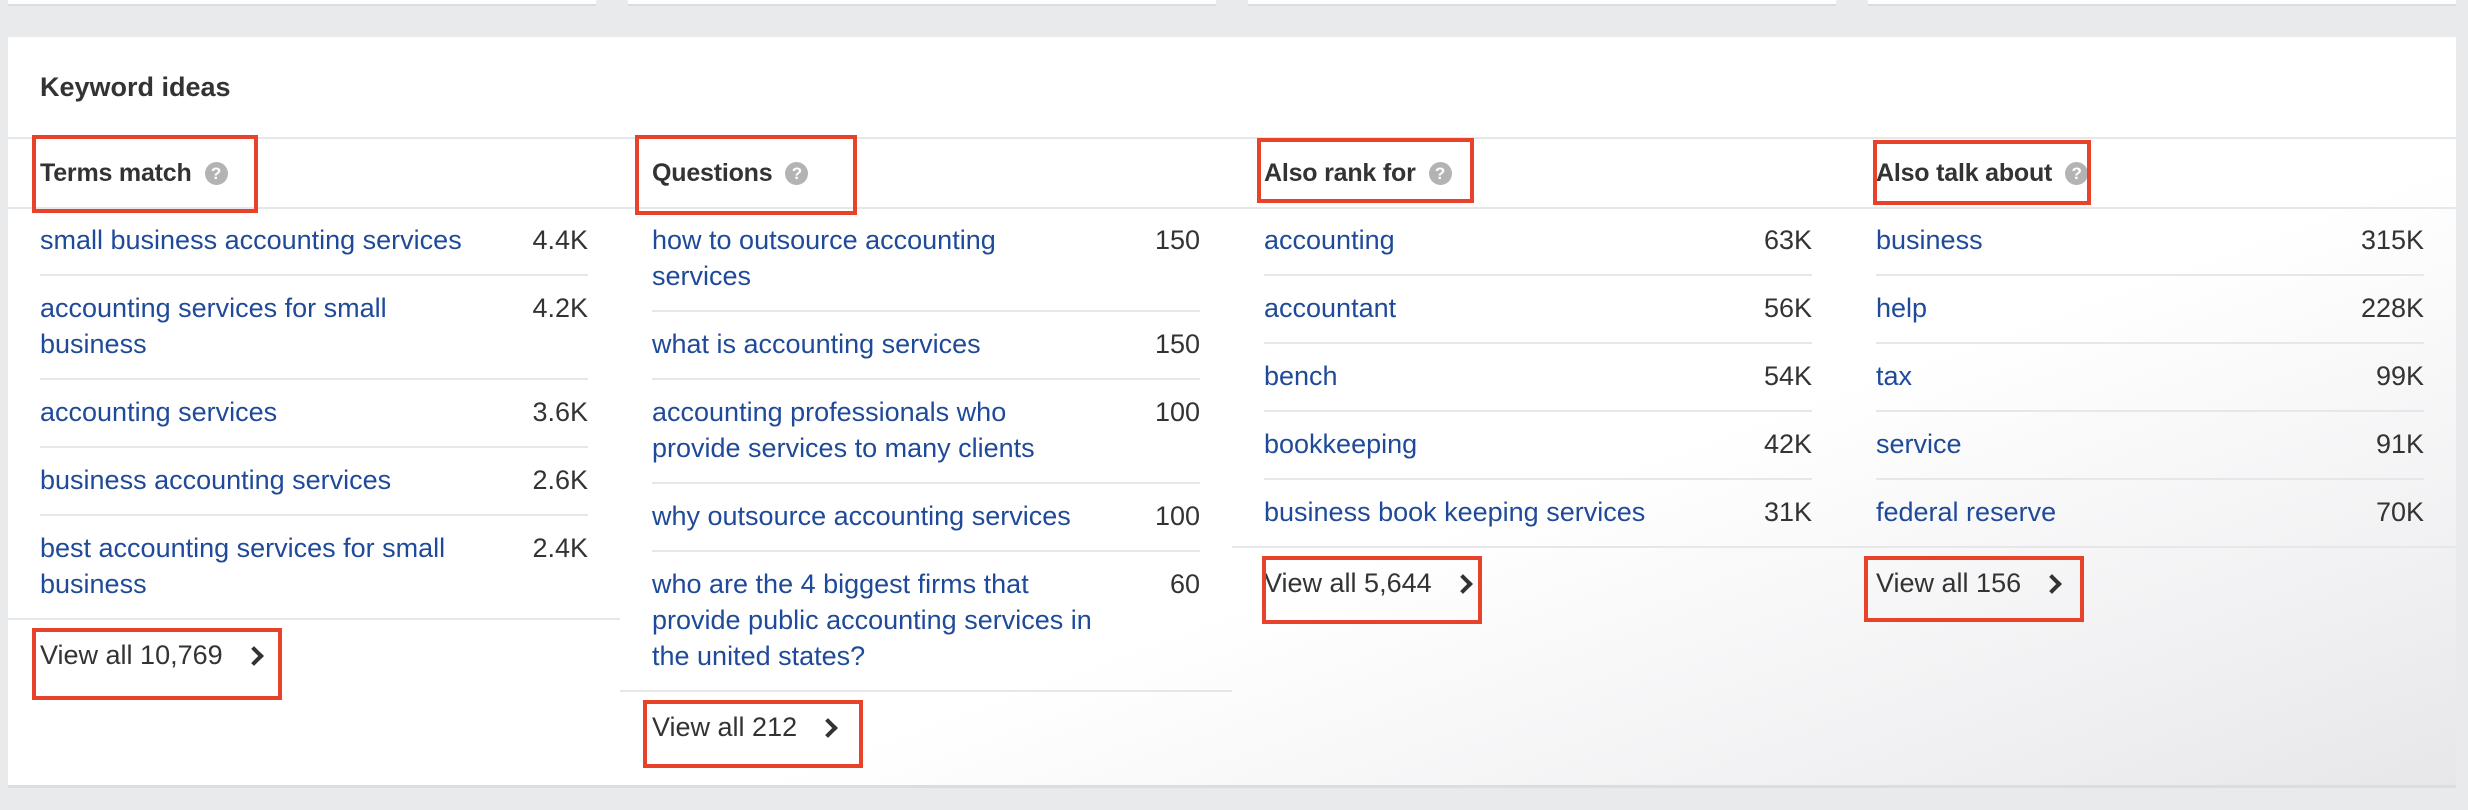 This screenshot has width=2468, height=810. Describe the element at coordinates (2150, 173) in the screenshot. I see `column-header: Also talk about ?` at that location.